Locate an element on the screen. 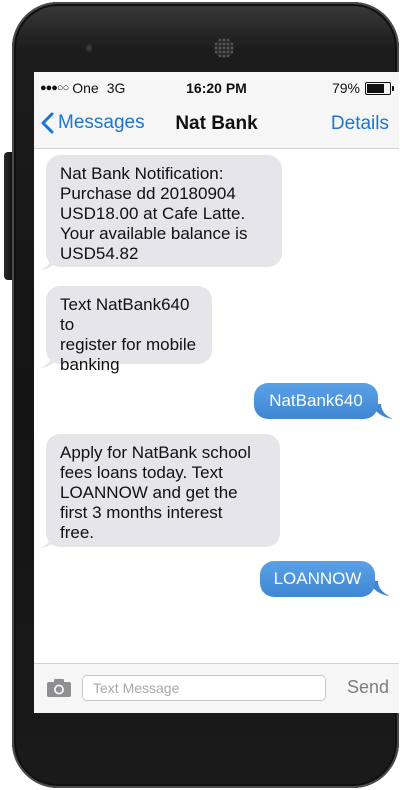 The height and width of the screenshot is (790, 400). battery-percentage: 79% is located at coordinates (345, 88).